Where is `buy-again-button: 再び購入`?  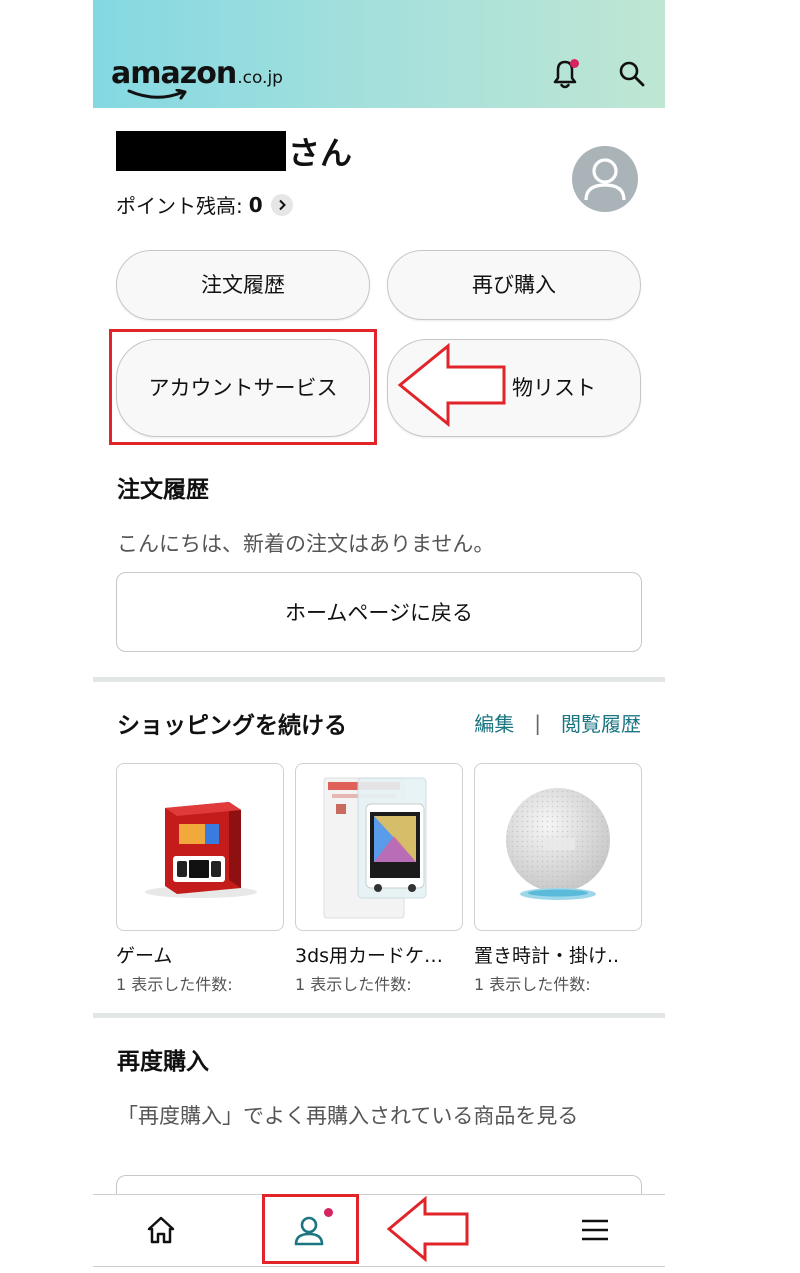 buy-again-button: 再び購入 is located at coordinates (514, 285).